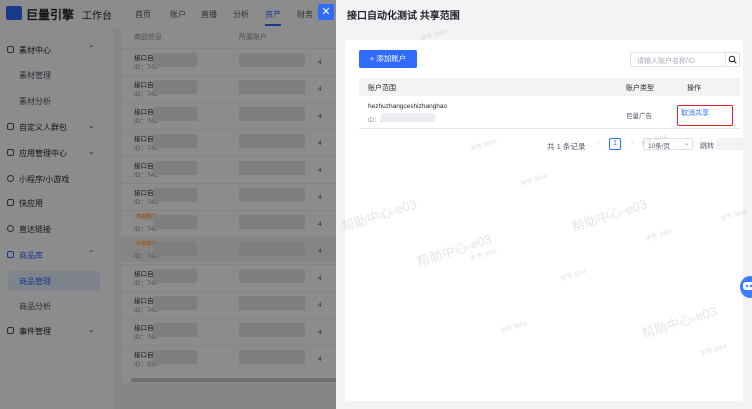 Image resolution: width=752 pixels, height=409 pixels. Describe the element at coordinates (707, 146) in the screenshot. I see `jump-label: 跳转` at that location.